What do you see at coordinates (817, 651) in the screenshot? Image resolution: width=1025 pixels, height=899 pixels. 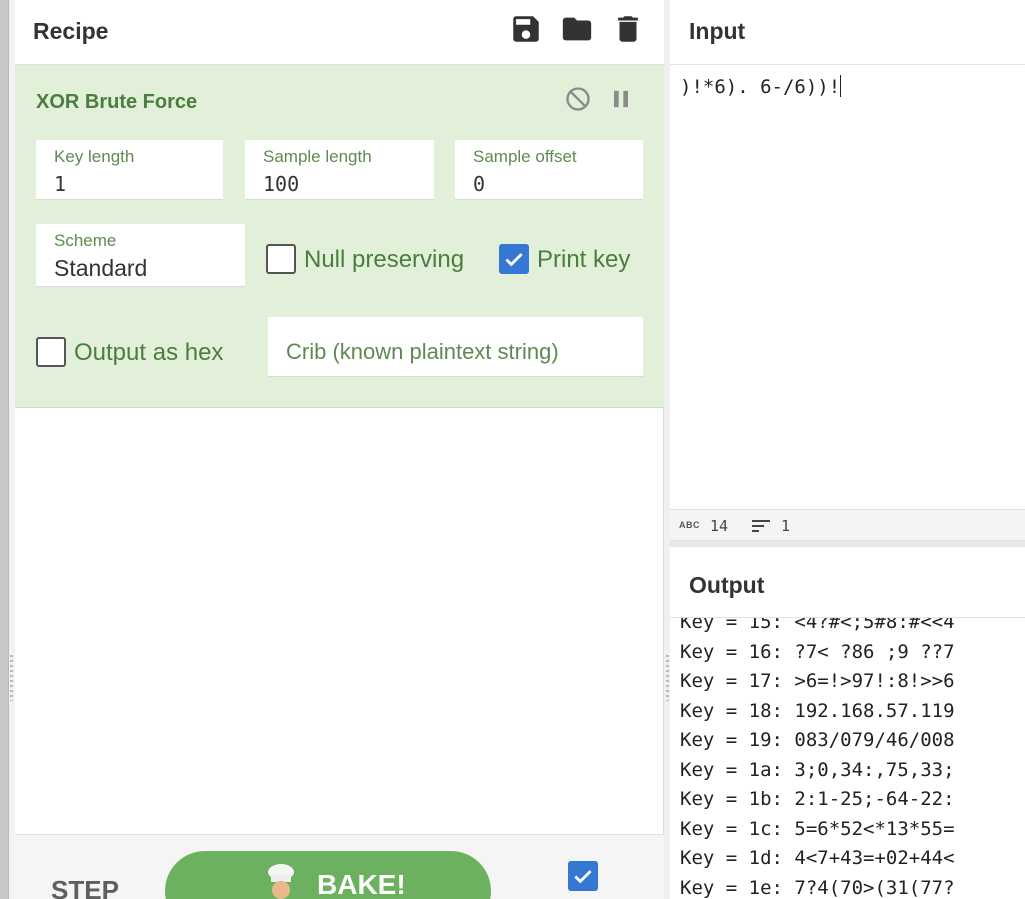 I see `output-line: Key = 16: ?7< ?86 ;9 ??7` at bounding box center [817, 651].